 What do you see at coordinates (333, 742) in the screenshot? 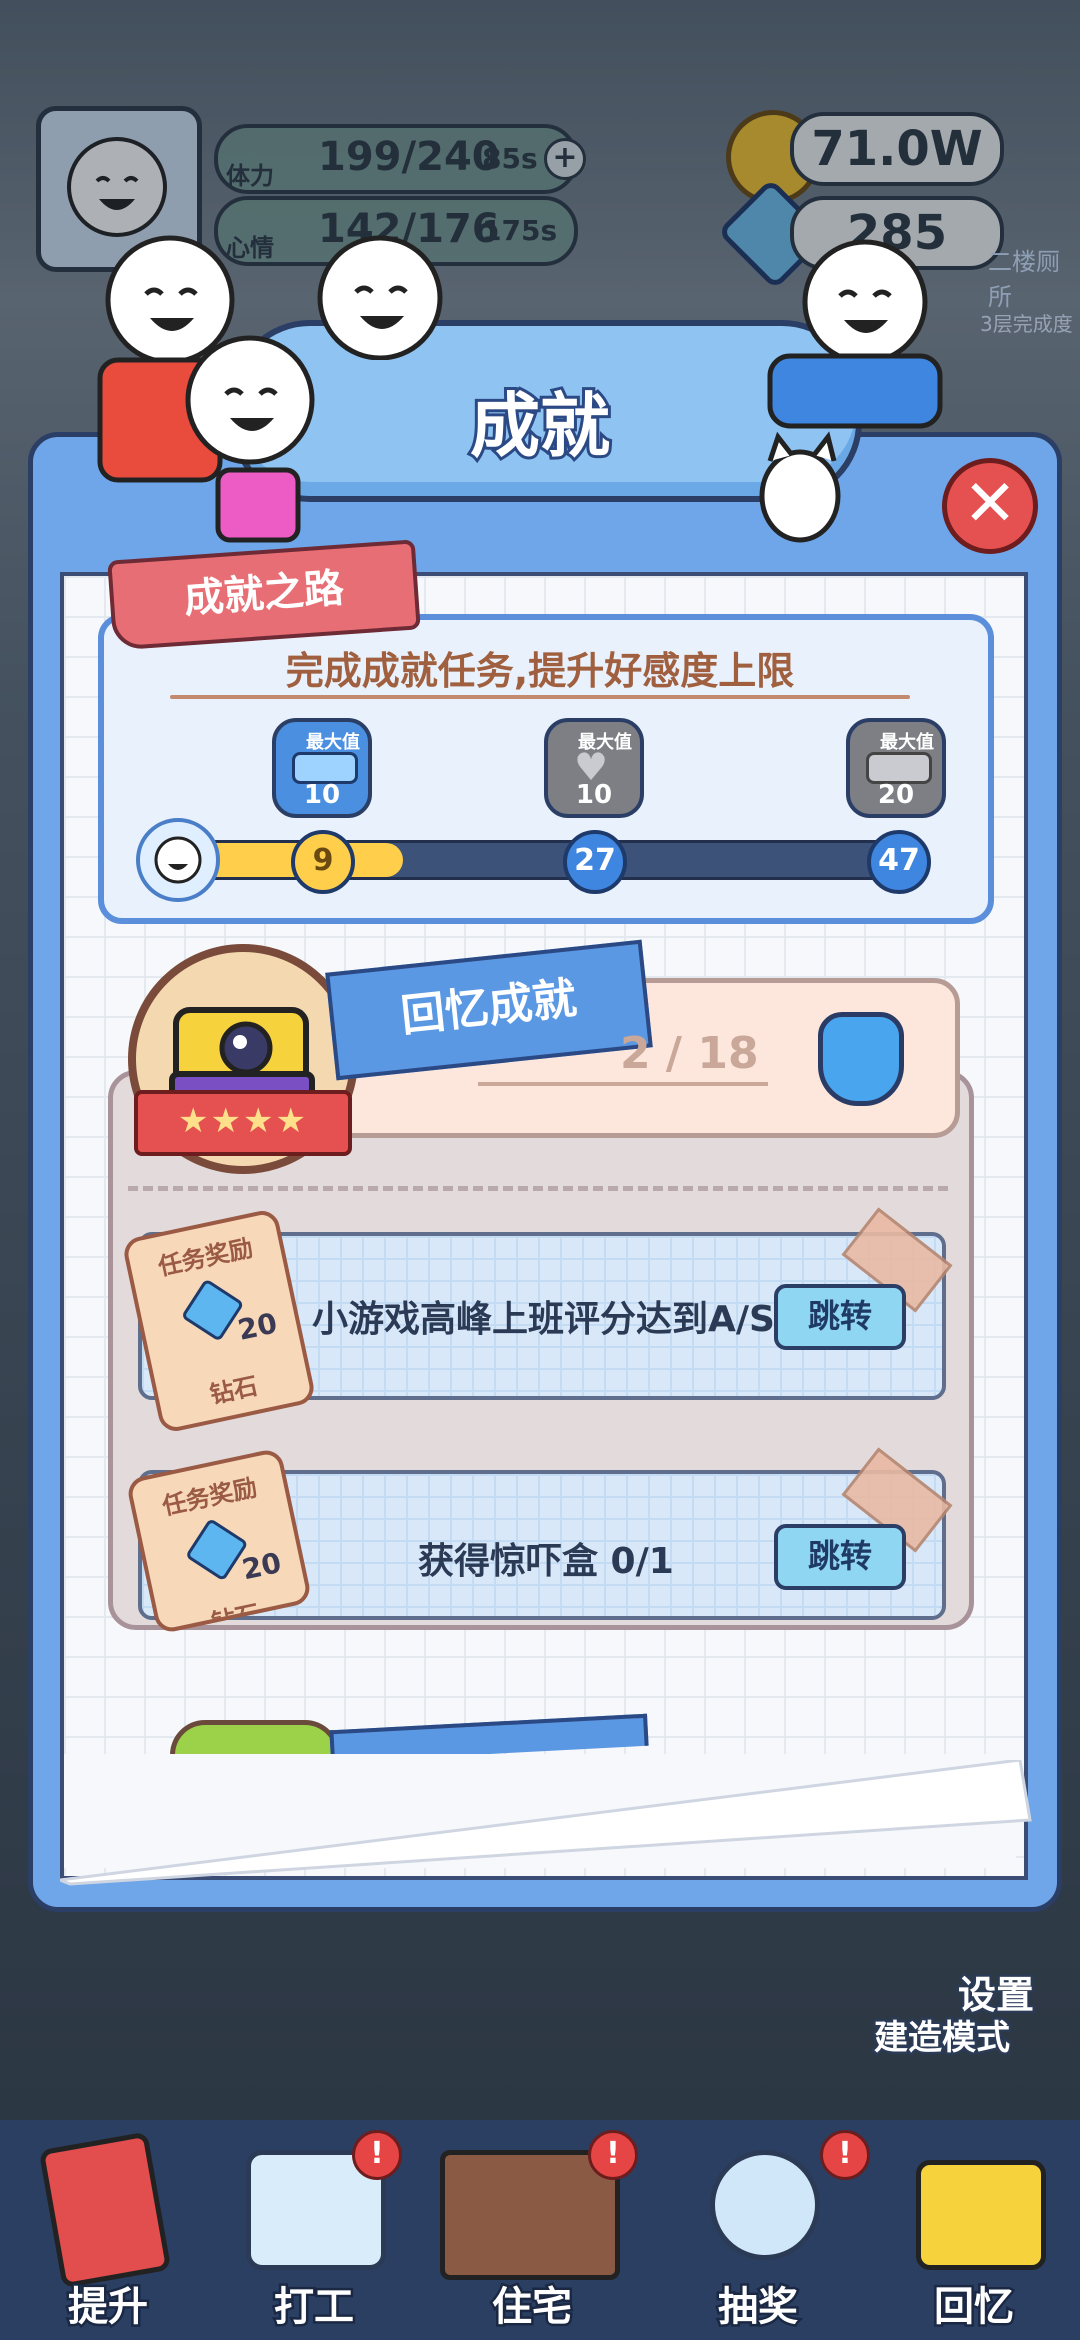
I see `milestone-cap-1: 最大值` at bounding box center [333, 742].